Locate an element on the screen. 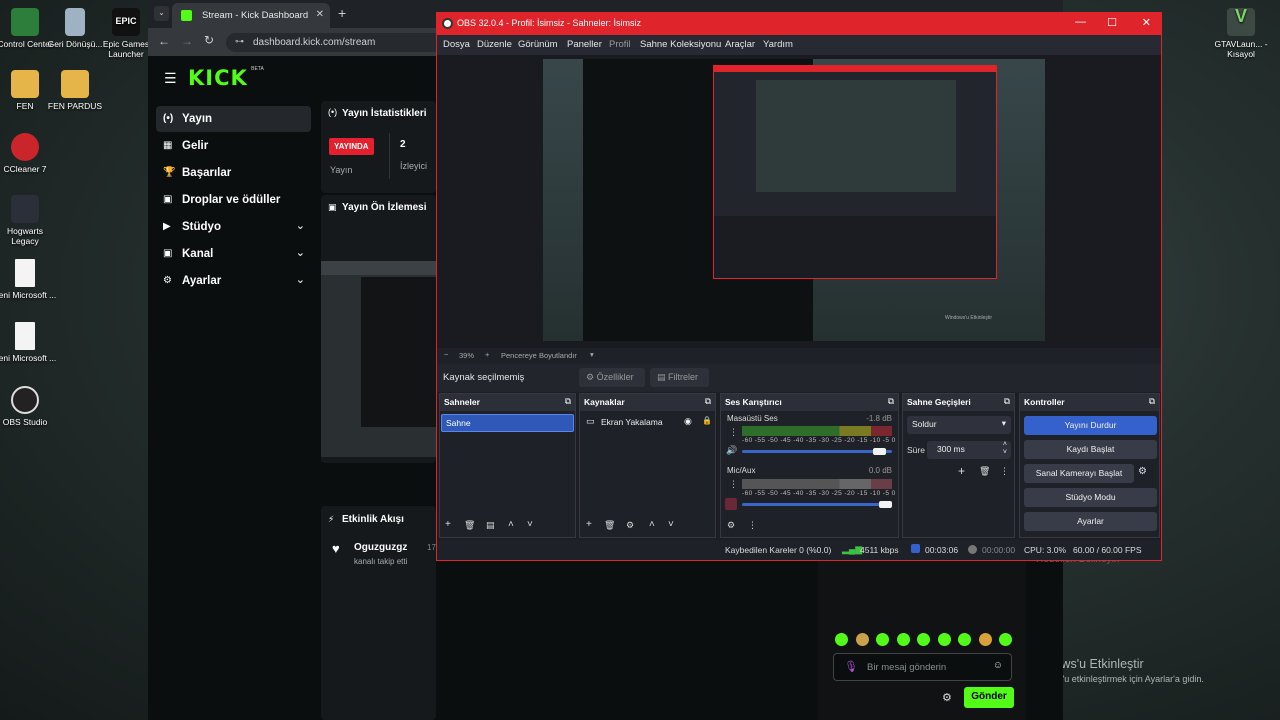 The height and width of the screenshot is (720, 1280). chat-settings-icon: ⚙ is located at coordinates (947, 697).